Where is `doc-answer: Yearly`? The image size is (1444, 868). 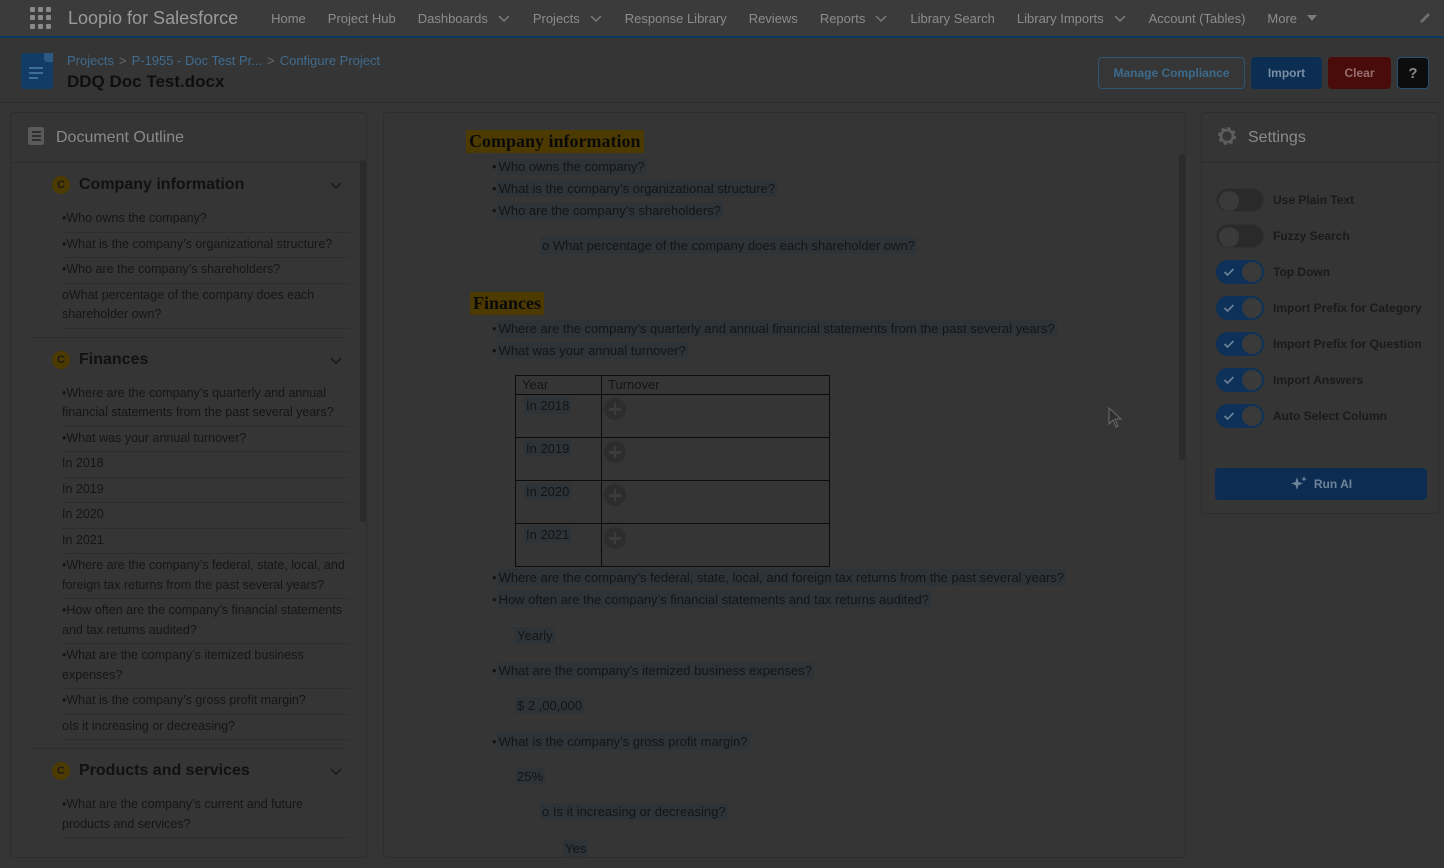
doc-answer: Yearly is located at coordinates (535, 635).